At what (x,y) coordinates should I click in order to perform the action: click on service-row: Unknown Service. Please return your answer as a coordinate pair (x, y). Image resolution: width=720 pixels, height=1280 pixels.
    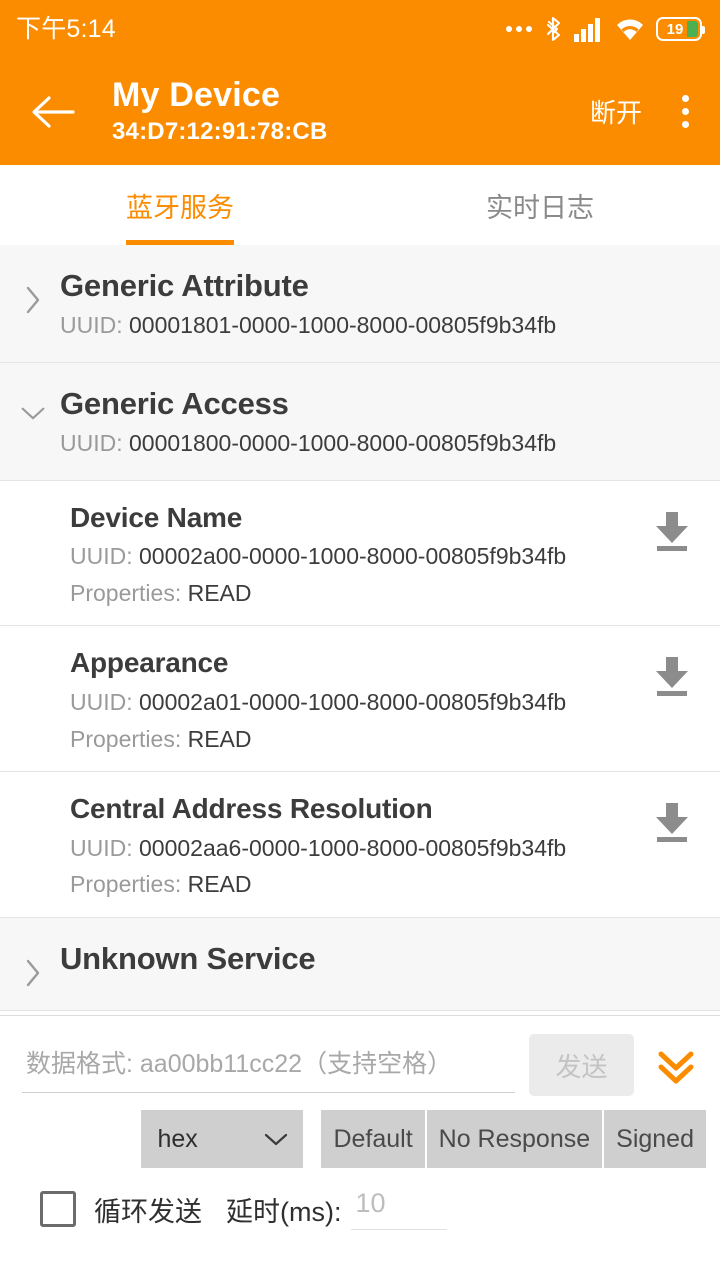
    Looking at the image, I should click on (360, 964).